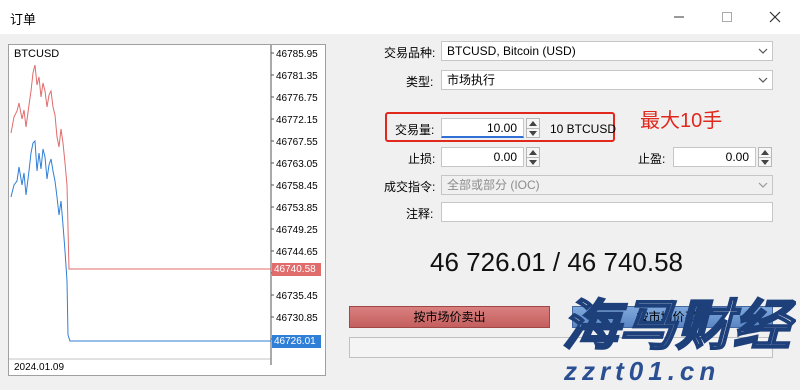 Image resolution: width=800 pixels, height=390 pixels. What do you see at coordinates (415, 130) in the screenshot?
I see `volume-label: 交易量:` at bounding box center [415, 130].